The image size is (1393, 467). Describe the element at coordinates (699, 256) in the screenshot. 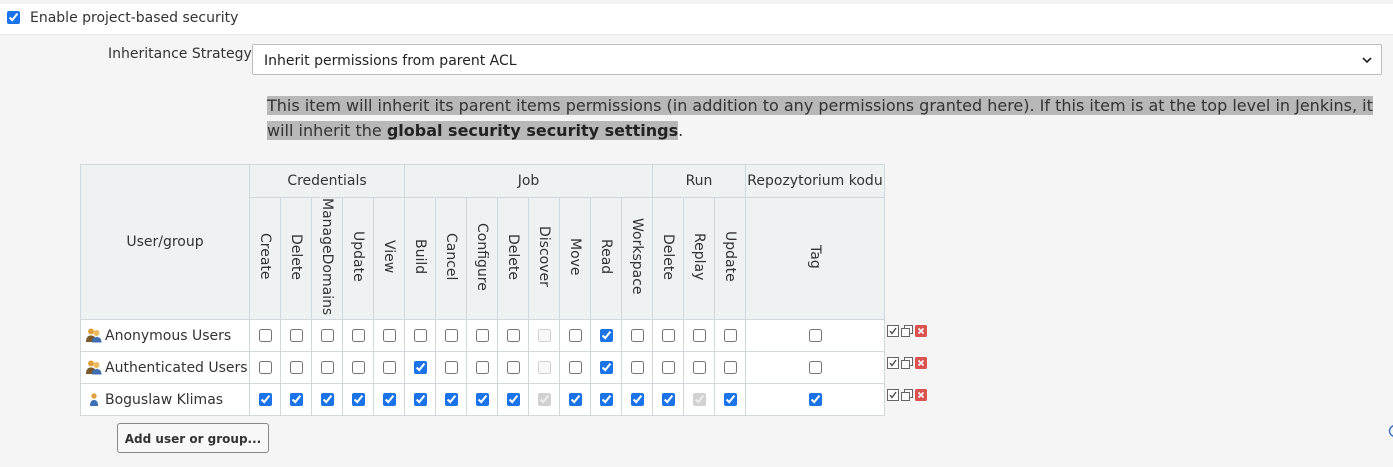

I see `perm-header-label: Replay` at that location.